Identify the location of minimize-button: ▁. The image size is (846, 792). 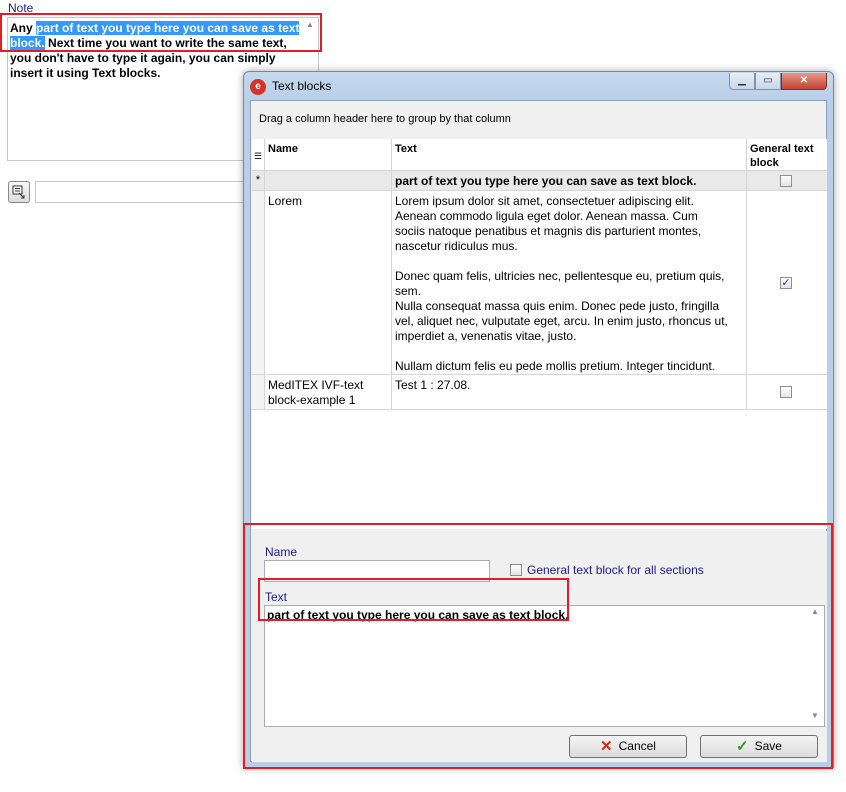
(742, 81).